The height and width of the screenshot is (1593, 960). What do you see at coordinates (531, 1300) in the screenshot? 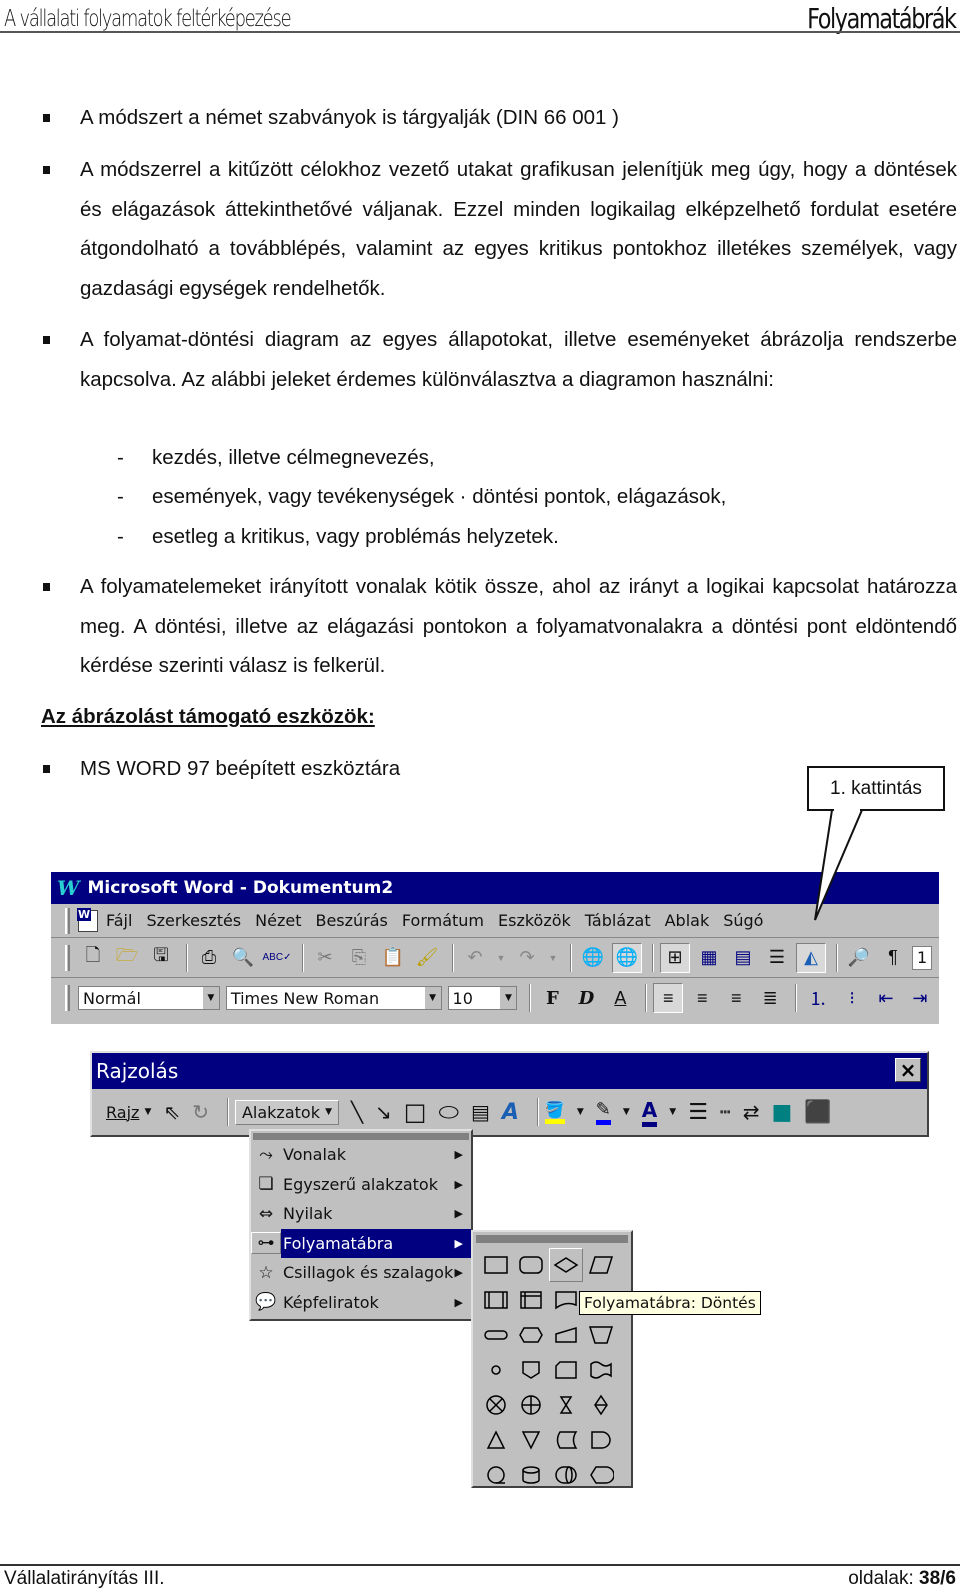
I see `shape-internal-storage` at bounding box center [531, 1300].